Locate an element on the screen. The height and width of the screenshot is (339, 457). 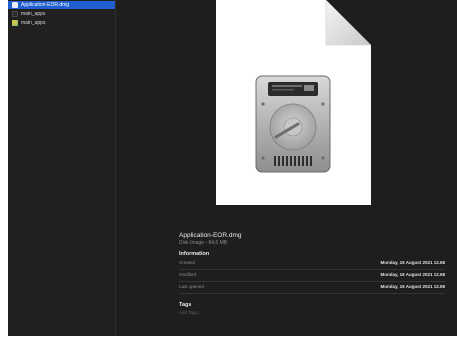
file-kind-size: Disk Image - 84,6 MB is located at coordinates (203, 243).